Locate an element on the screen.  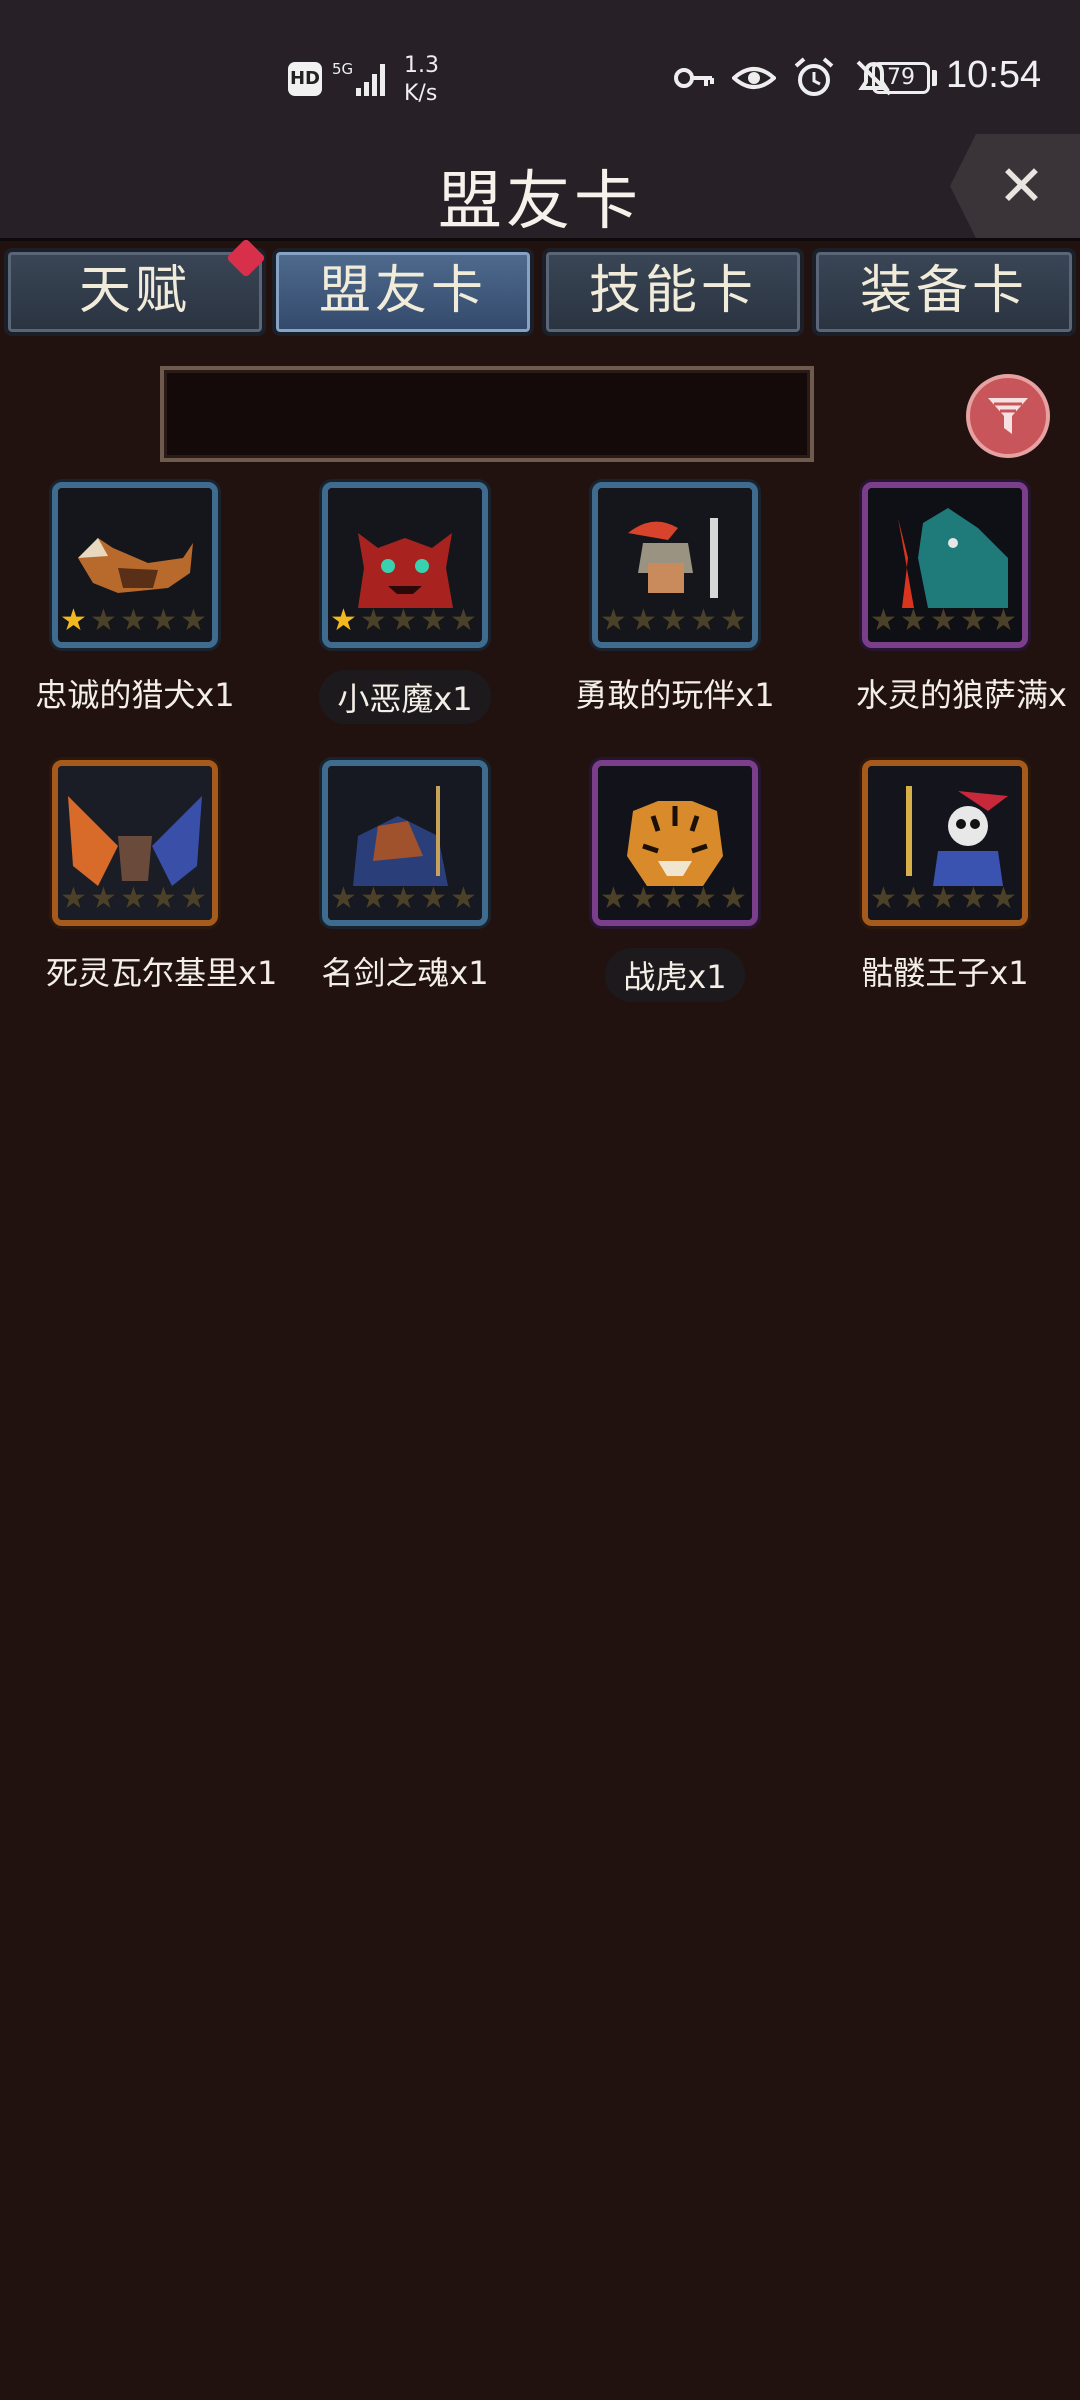
card-name: 小恶魔x1 is located at coordinates (405, 697).